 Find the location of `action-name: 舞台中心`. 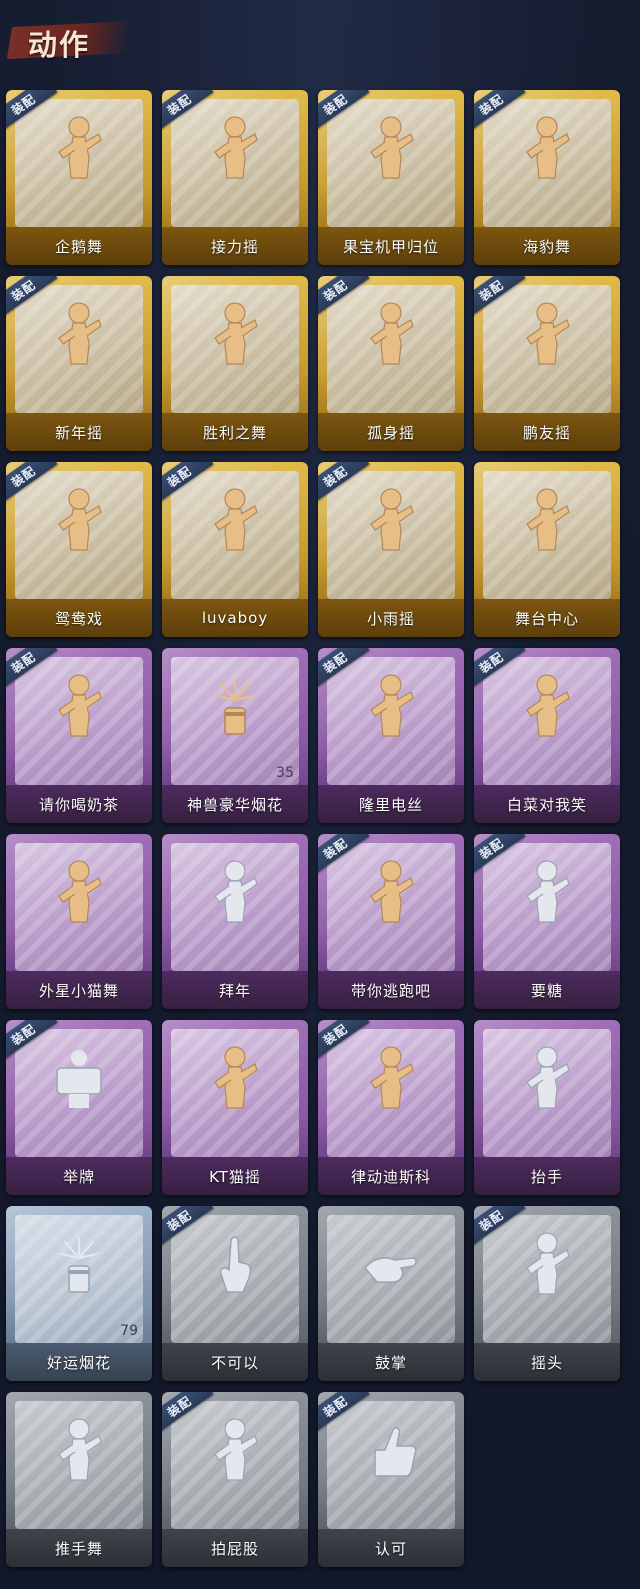

action-name: 舞台中心 is located at coordinates (546, 618).